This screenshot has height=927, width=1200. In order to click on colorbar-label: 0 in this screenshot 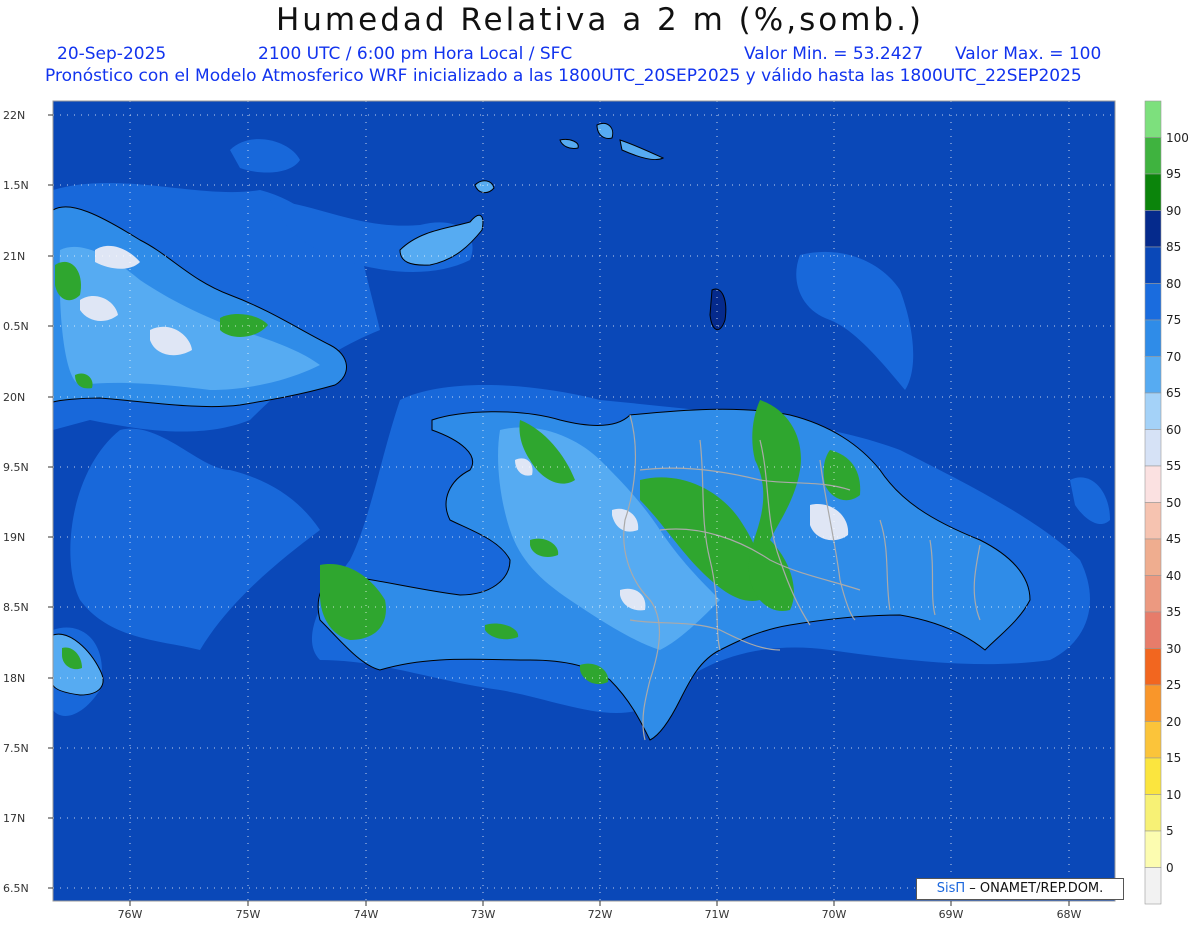, I will do `click(1170, 867)`.